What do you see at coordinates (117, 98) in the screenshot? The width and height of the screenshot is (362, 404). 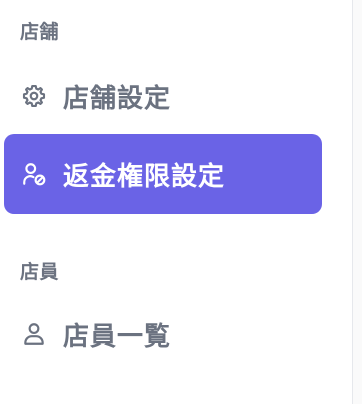 I see `sidebar-item-label: 店舗設定` at bounding box center [117, 98].